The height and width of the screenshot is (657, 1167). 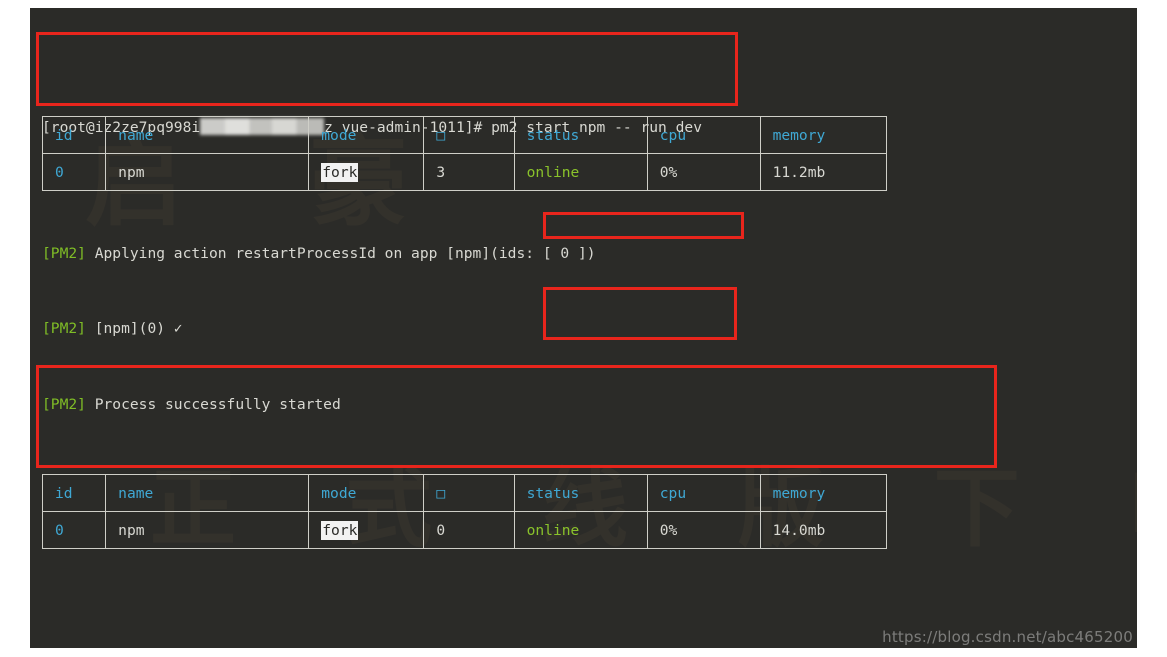 I want to click on table-row: 0 npm fork 3 online 0% 11.2mb, so click(x=464, y=172).